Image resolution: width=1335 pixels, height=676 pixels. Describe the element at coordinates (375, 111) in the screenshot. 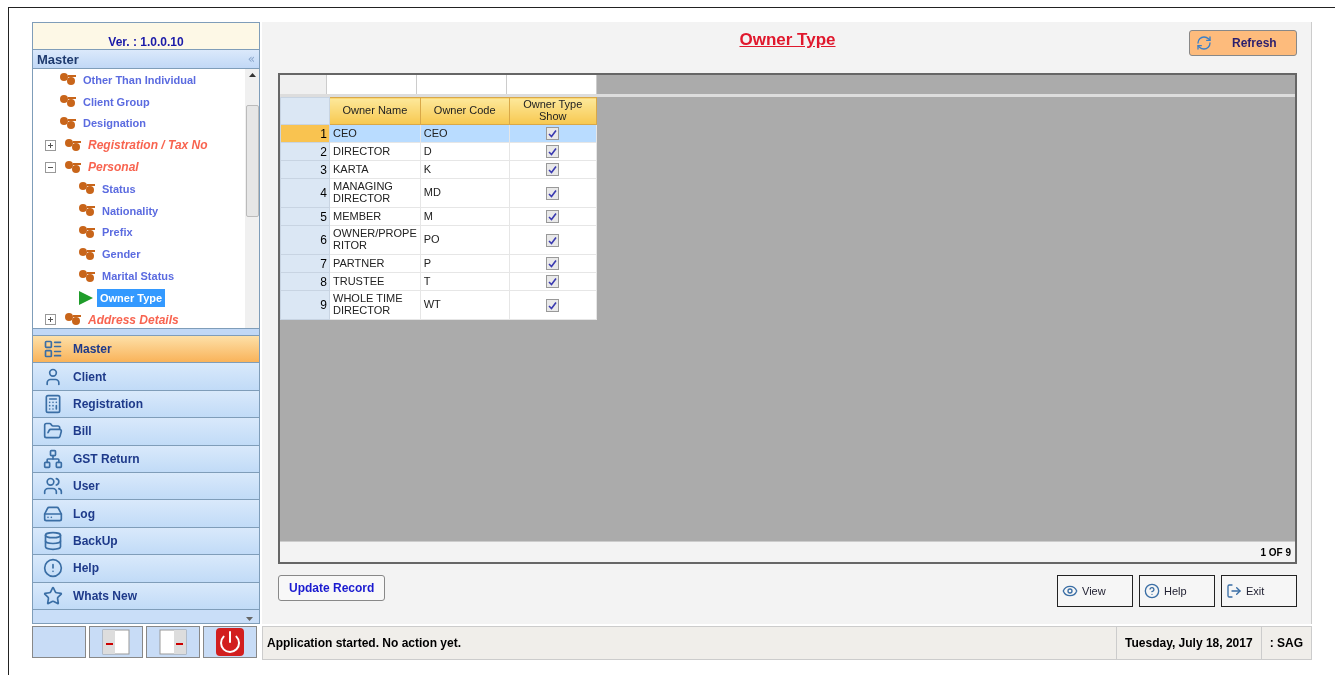

I see `column-header: Owner Name` at that location.